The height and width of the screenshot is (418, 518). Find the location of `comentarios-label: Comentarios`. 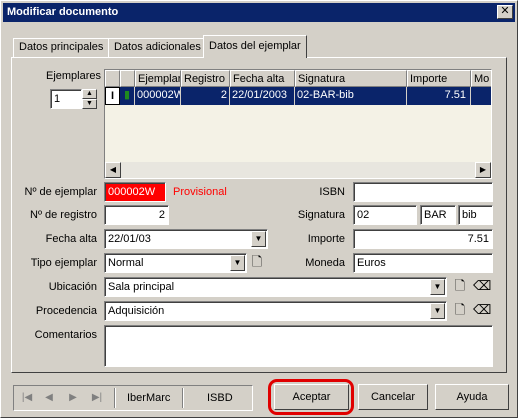

comentarios-label: Comentarios is located at coordinates (65, 335).